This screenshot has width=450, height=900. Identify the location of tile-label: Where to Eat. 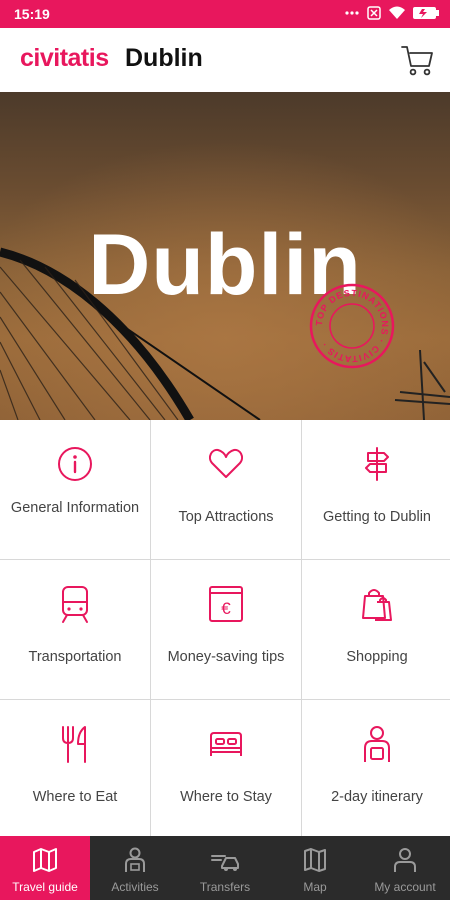
(75, 797).